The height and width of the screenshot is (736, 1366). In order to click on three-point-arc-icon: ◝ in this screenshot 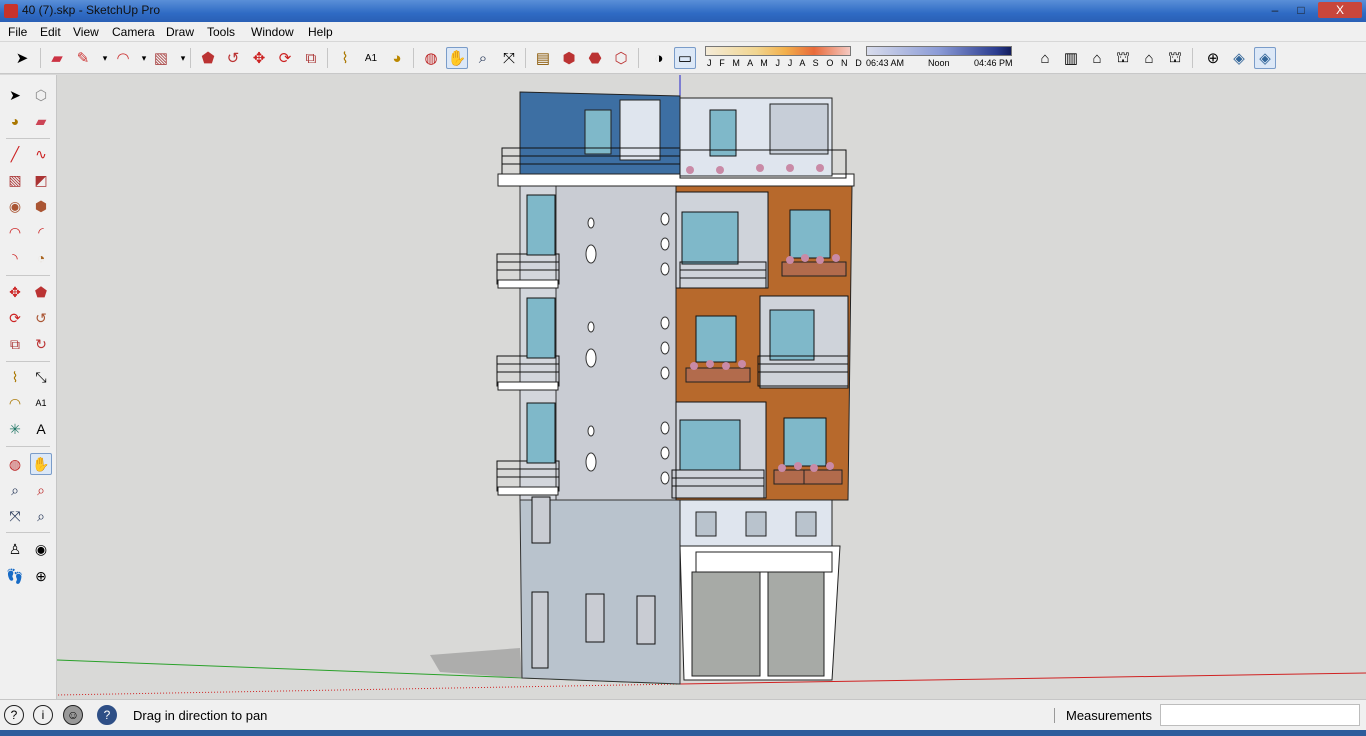, I will do `click(15, 258)`.